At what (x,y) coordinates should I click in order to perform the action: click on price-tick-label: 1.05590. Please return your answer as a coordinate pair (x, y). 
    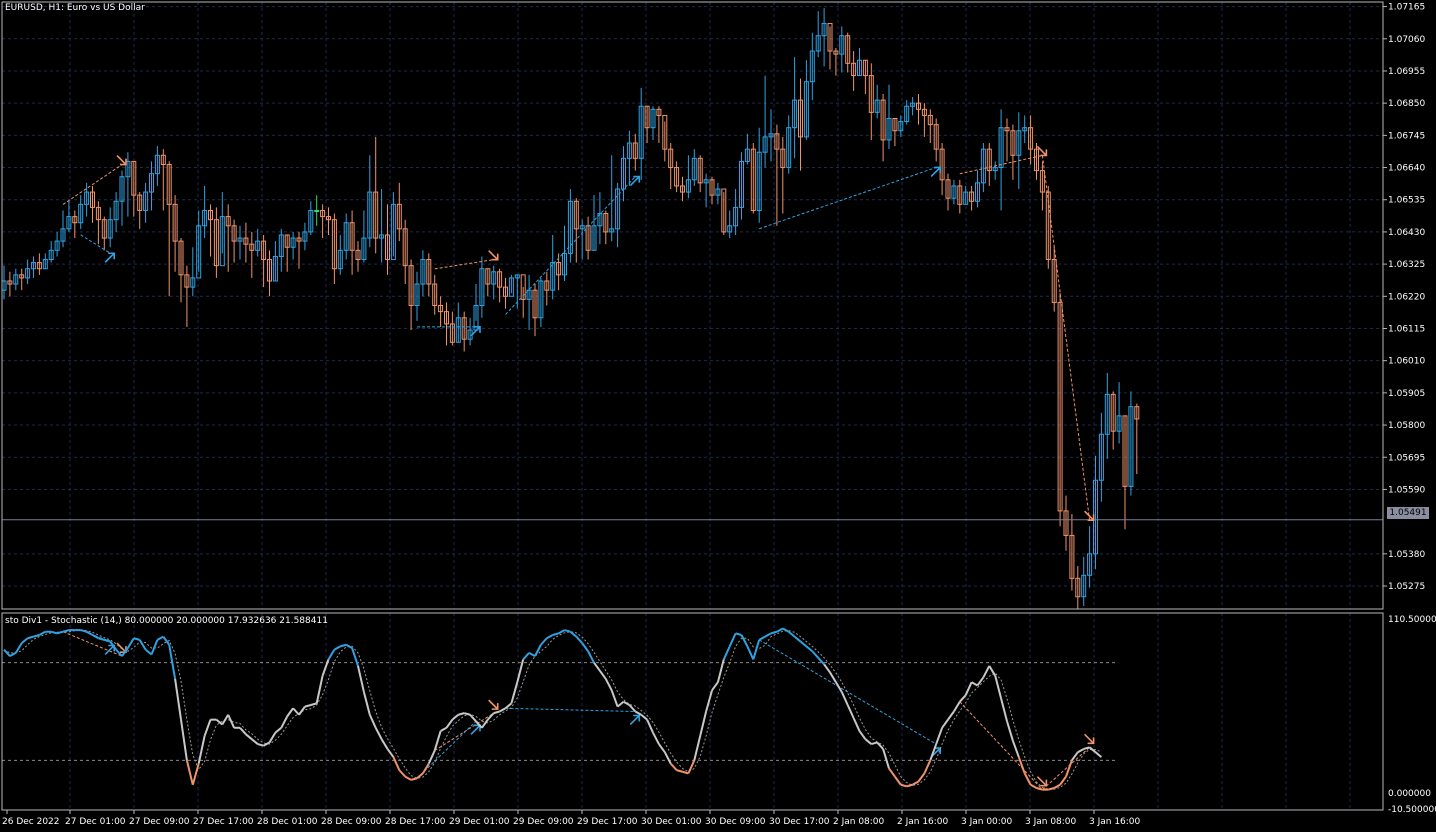
    Looking at the image, I should click on (1406, 490).